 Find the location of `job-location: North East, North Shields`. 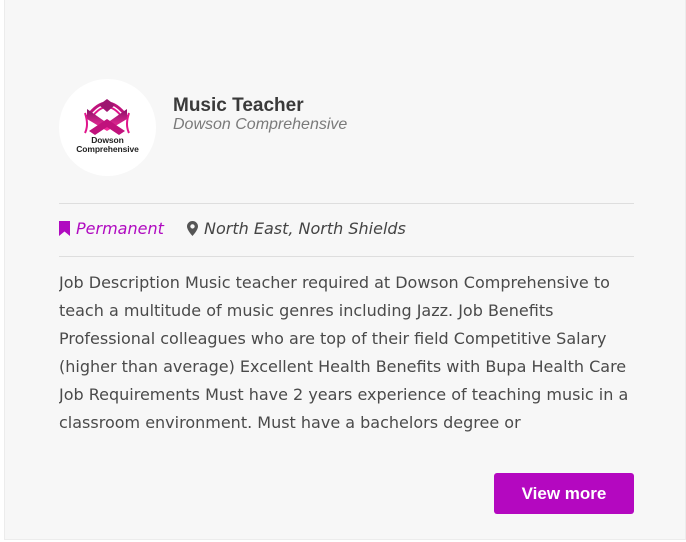

job-location: North East, North Shields is located at coordinates (296, 229).